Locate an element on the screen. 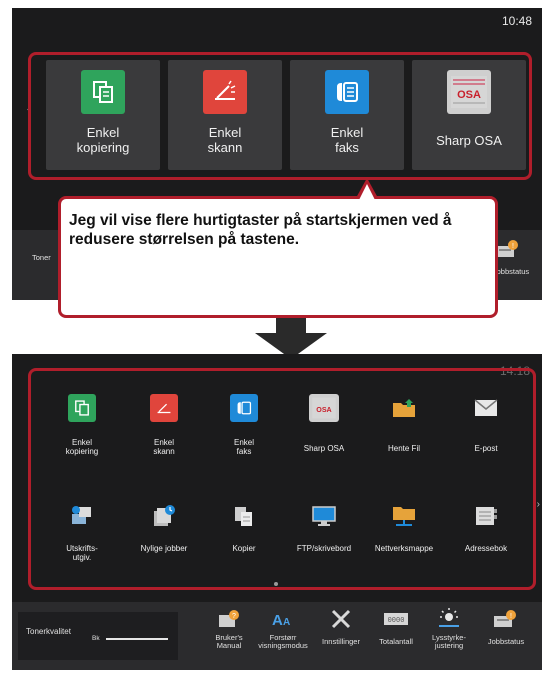  clock: 10:48 is located at coordinates (516, 21).